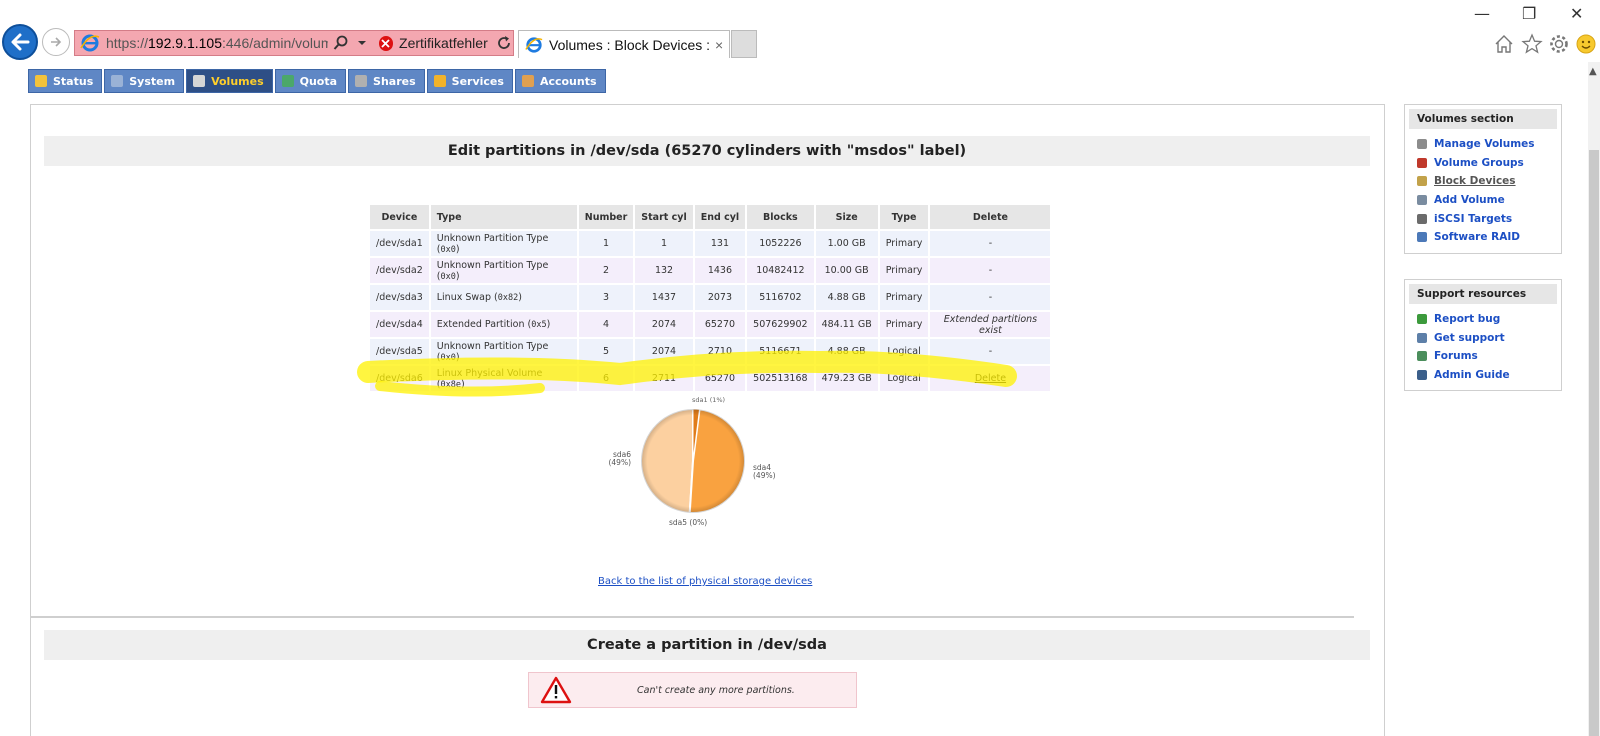 Image resolution: width=1600 pixels, height=736 pixels. Describe the element at coordinates (1593, 71) in the screenshot. I see `scroll-up-icon: ▲` at that location.